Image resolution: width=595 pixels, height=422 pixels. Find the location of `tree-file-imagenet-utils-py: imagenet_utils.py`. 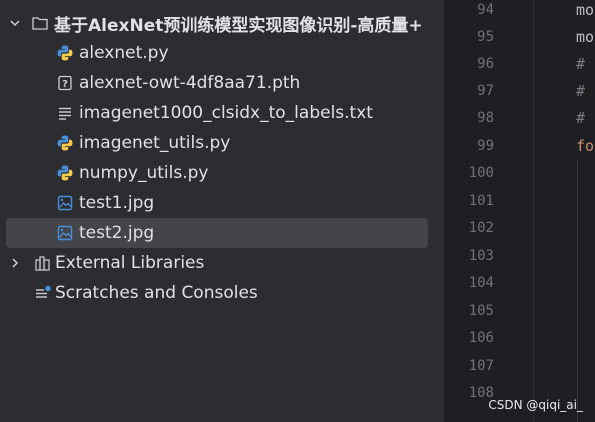

tree-file-imagenet-utils-py: imagenet_utils.py is located at coordinates (222, 143).